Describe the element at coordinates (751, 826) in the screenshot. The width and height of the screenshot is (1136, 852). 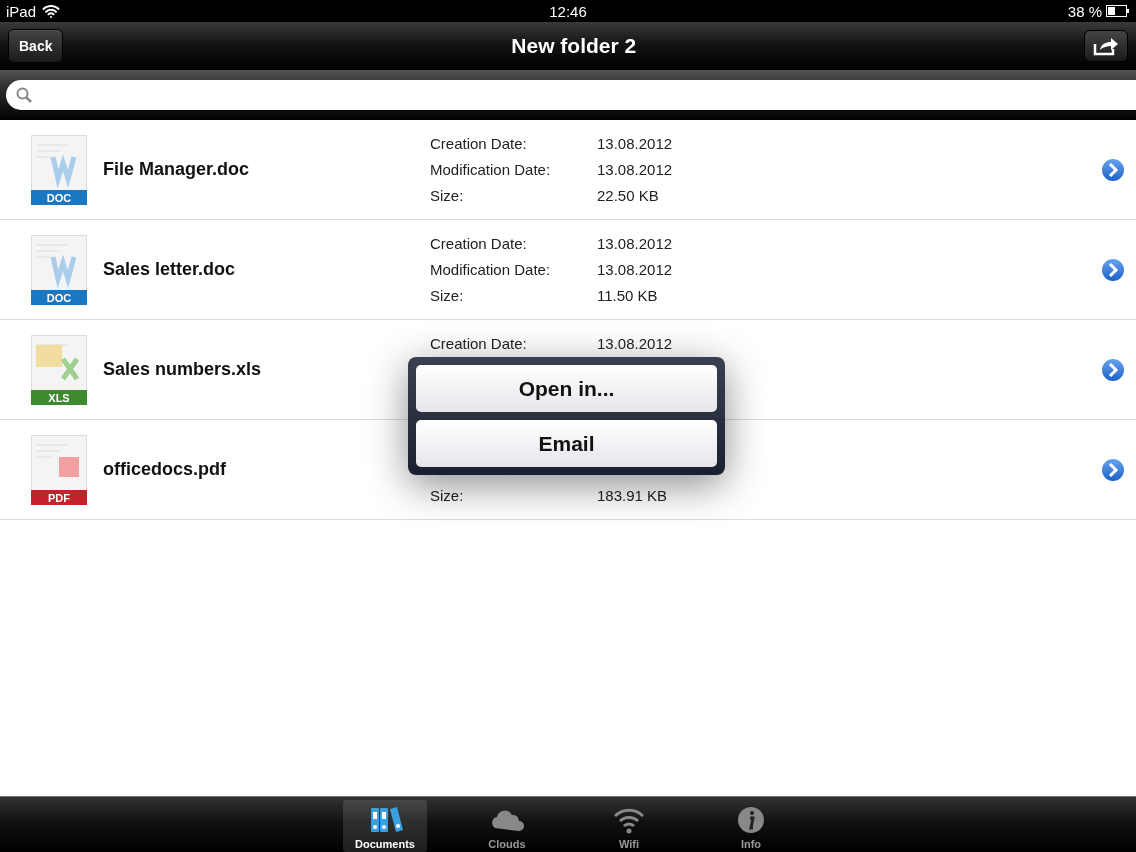
I see `tab-item: Info` at that location.